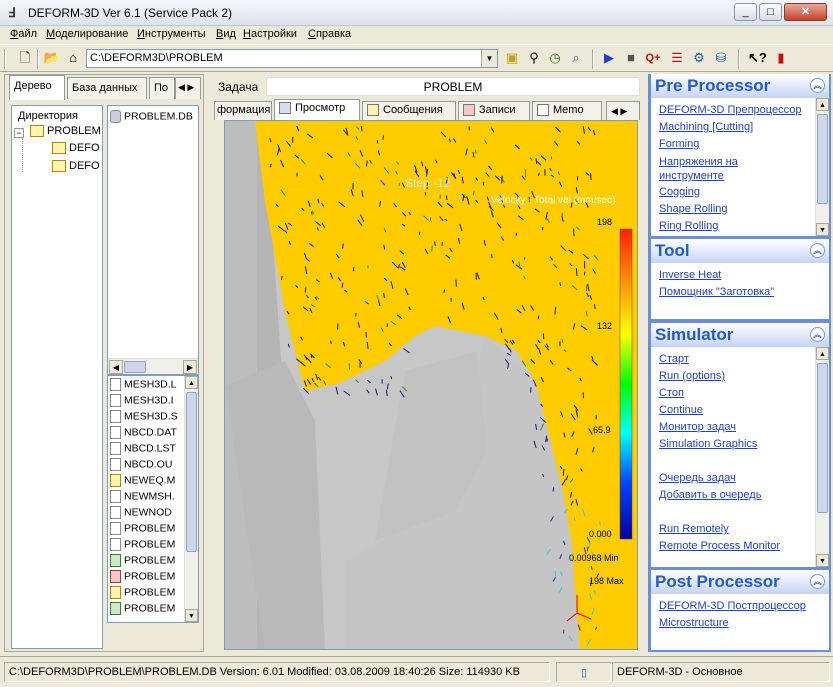  What do you see at coordinates (631, 58) in the screenshot?
I see `stop-icon: ■` at bounding box center [631, 58].